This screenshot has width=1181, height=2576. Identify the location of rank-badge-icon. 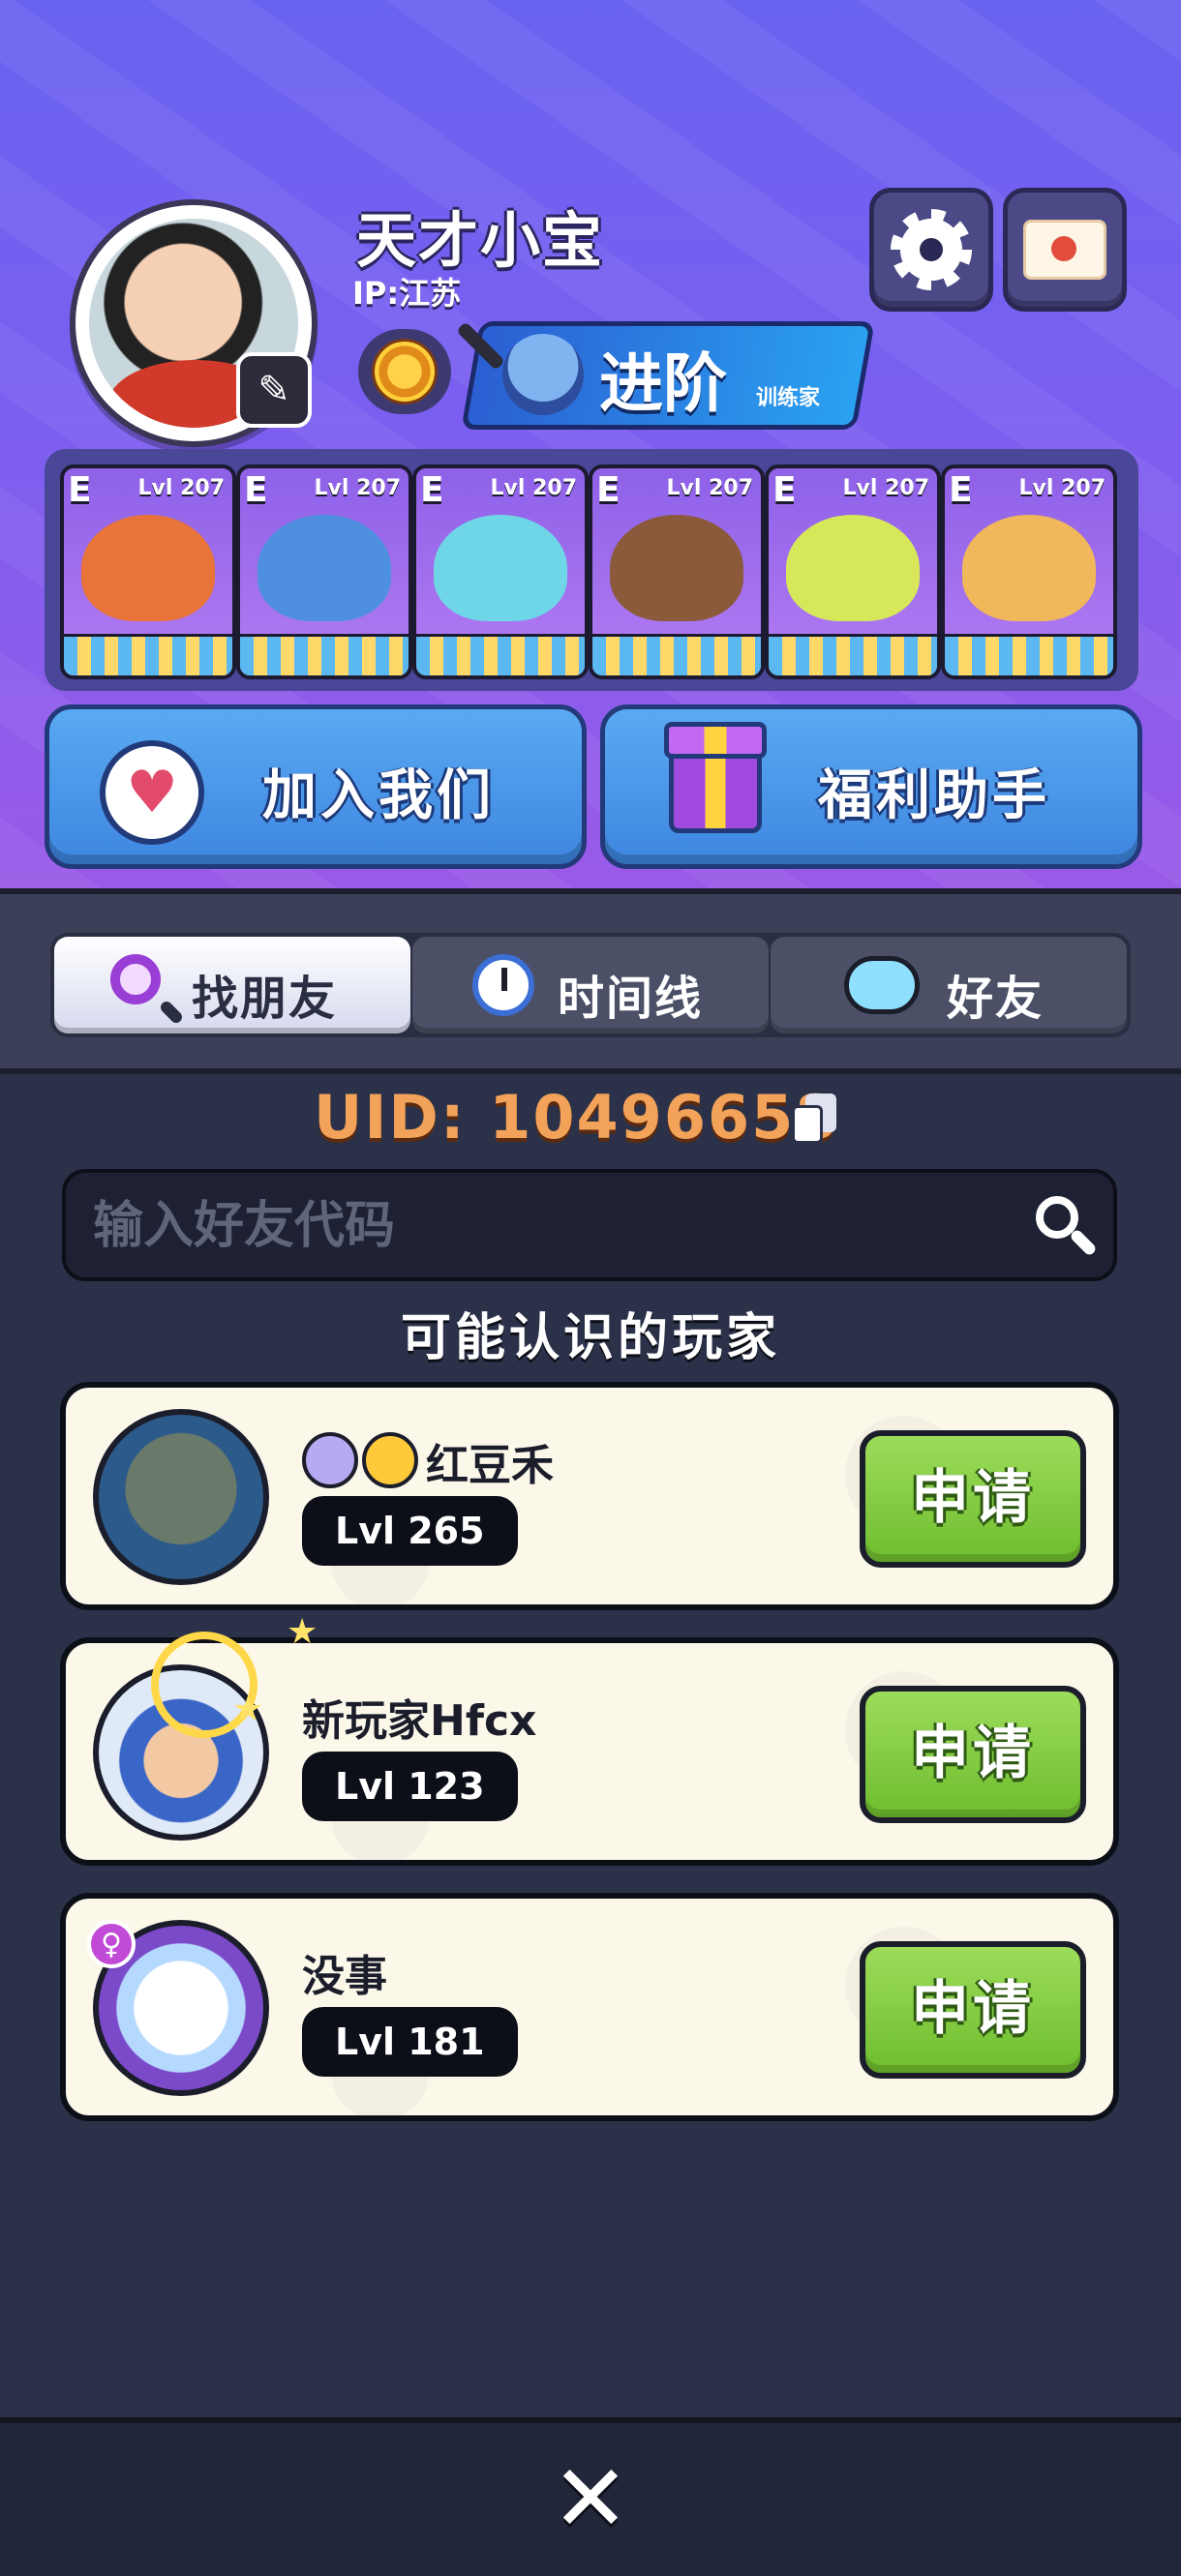
(390, 1460).